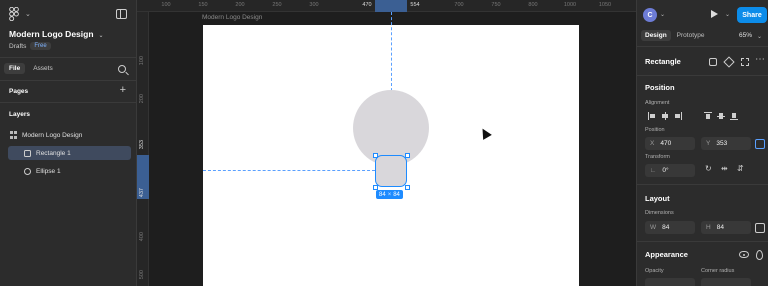  I want to click on resize-to-fit-icon, so click(760, 228).